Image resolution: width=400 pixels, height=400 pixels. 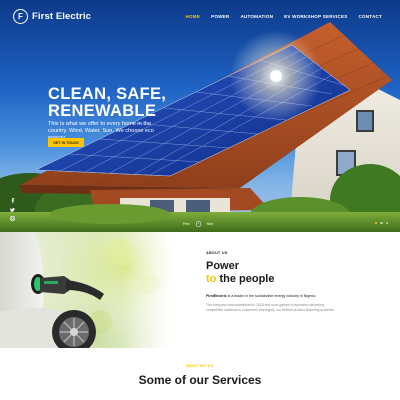 What do you see at coordinates (12, 218) in the screenshot?
I see `instagram-icon` at bounding box center [12, 218].